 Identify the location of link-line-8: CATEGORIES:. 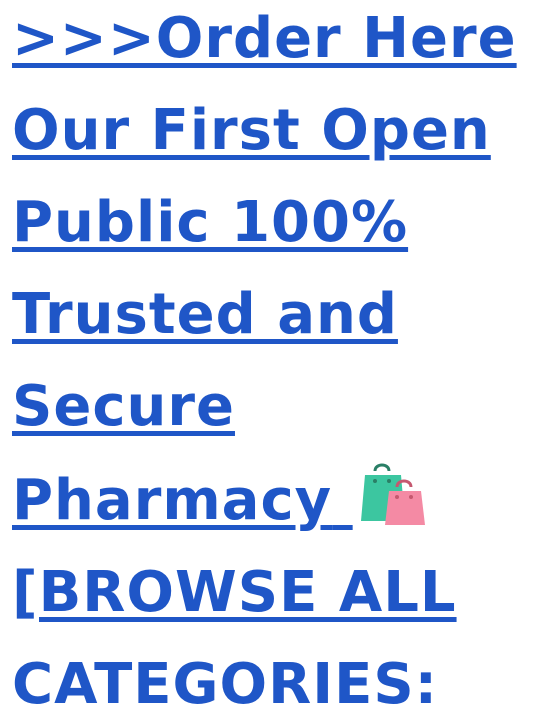
(225, 680).